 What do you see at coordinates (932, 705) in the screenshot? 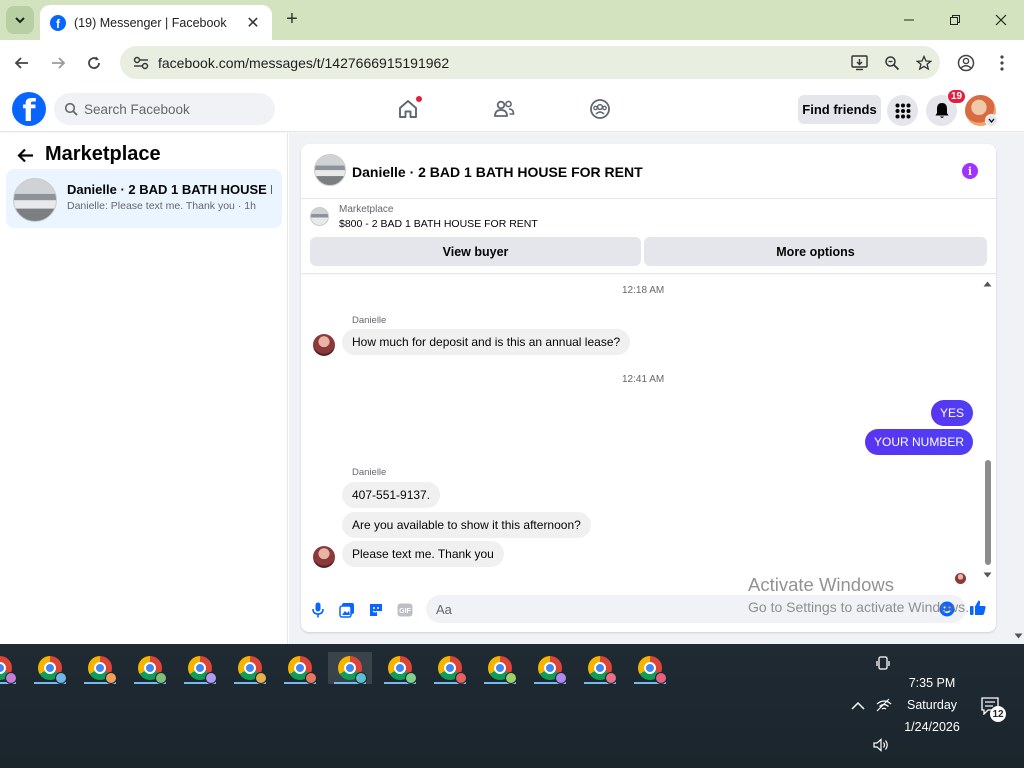
I see `taskbar-clock-day: Saturday` at bounding box center [932, 705].